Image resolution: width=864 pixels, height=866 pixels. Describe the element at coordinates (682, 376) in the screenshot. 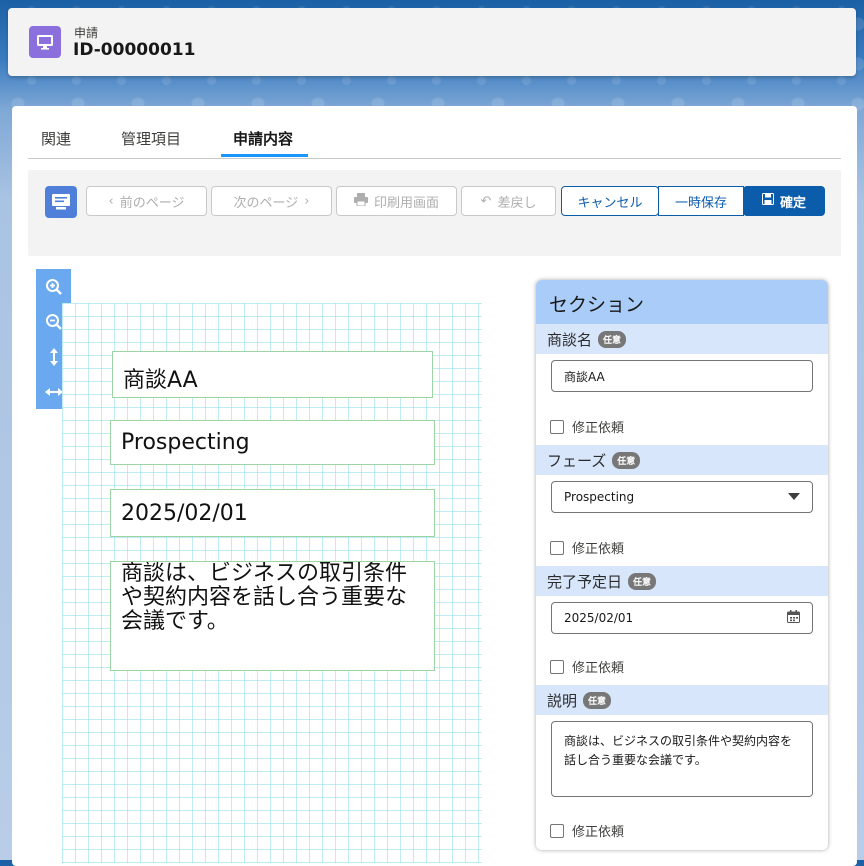

I see `opportunity-name-input: 商談AA` at that location.